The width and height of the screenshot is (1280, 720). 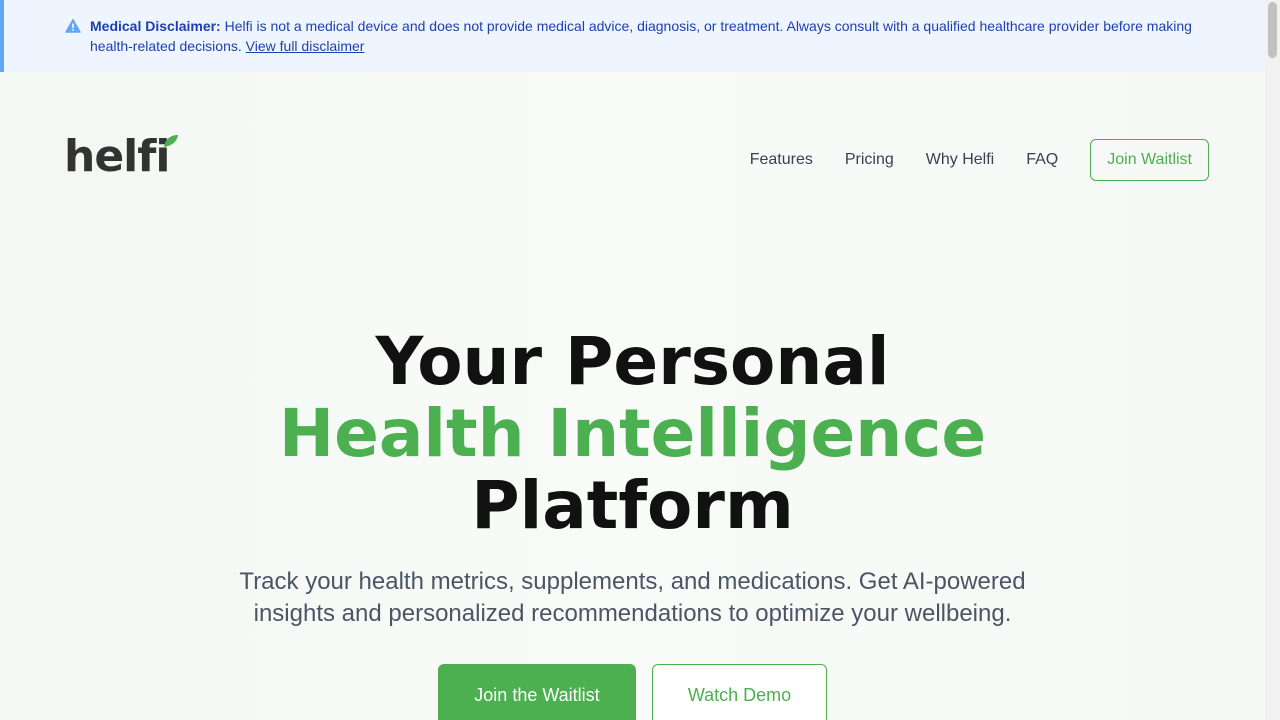 I want to click on nav-link-faq: FAQ, so click(x=1042, y=160).